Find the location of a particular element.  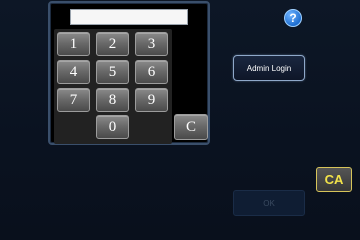

key-8: 8 is located at coordinates (112, 100).